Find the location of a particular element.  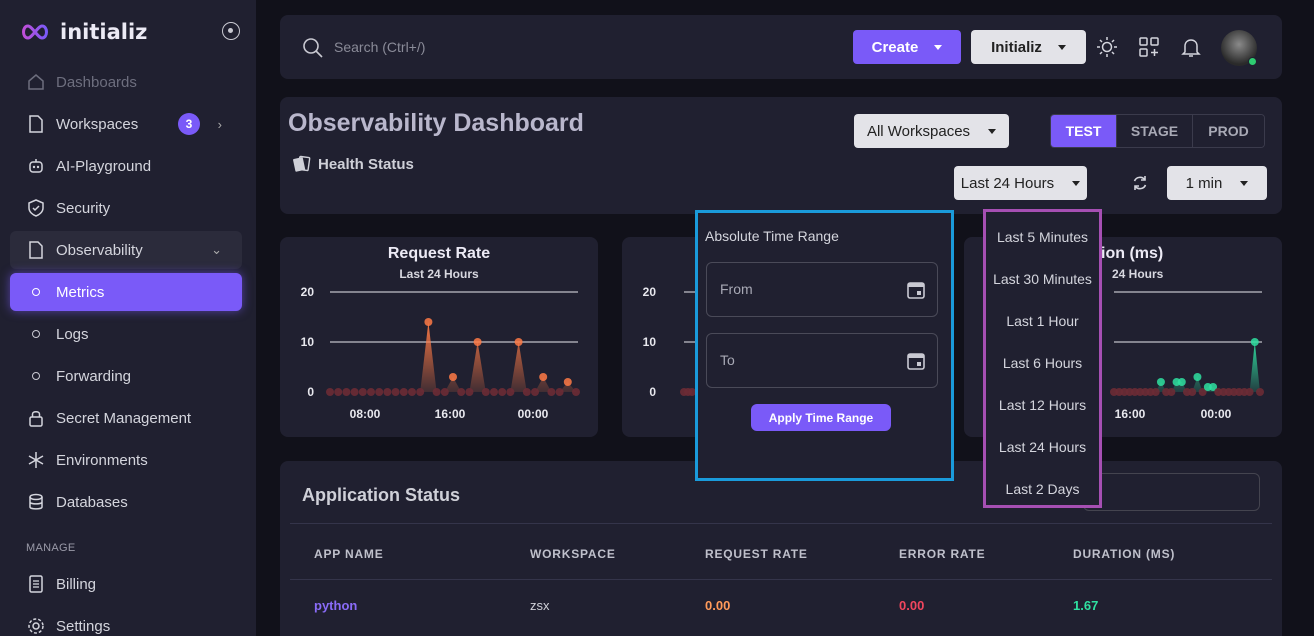

workspace-select-value: All Workspaces is located at coordinates (918, 131).